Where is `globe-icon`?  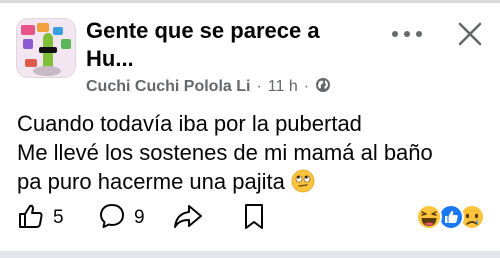 globe-icon is located at coordinates (323, 87).